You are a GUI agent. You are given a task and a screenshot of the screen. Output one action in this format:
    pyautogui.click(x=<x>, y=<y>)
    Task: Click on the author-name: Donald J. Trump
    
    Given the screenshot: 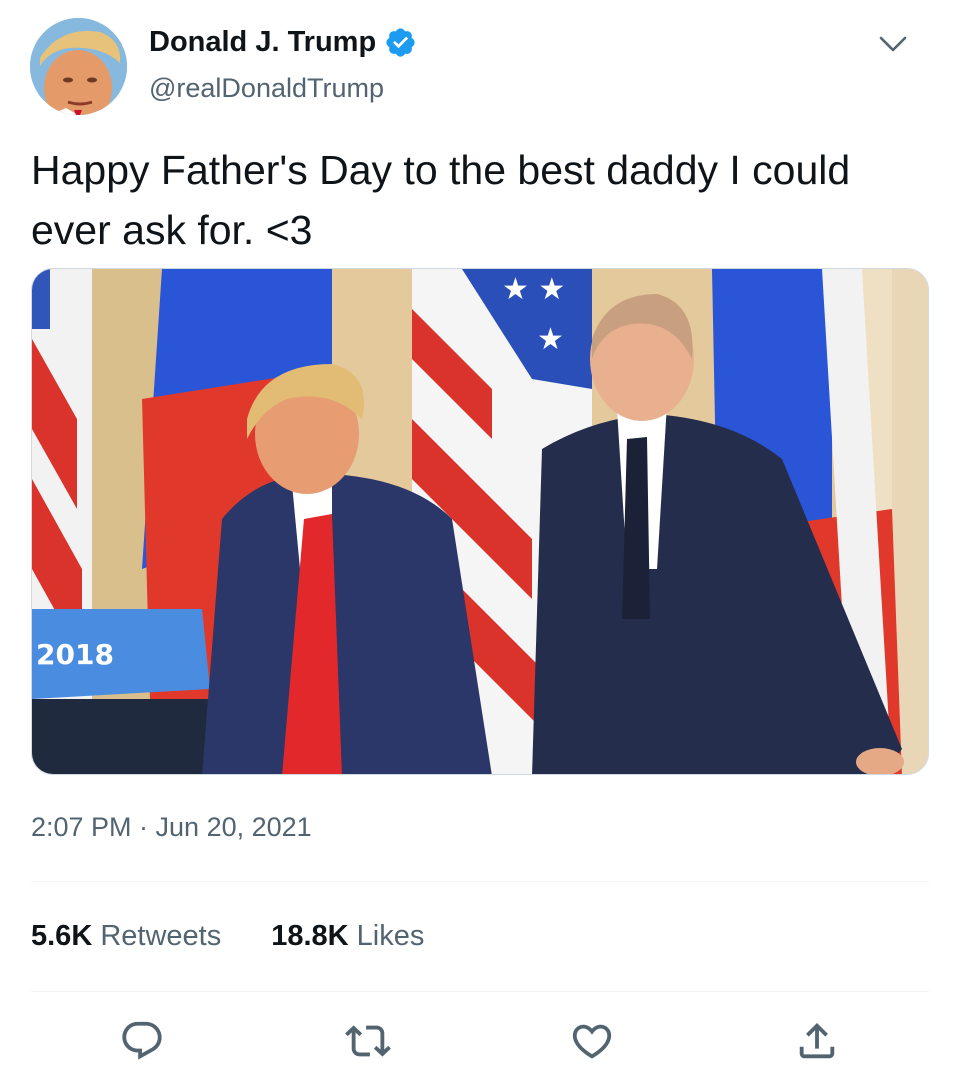 What is the action you would take?
    pyautogui.click(x=262, y=42)
    